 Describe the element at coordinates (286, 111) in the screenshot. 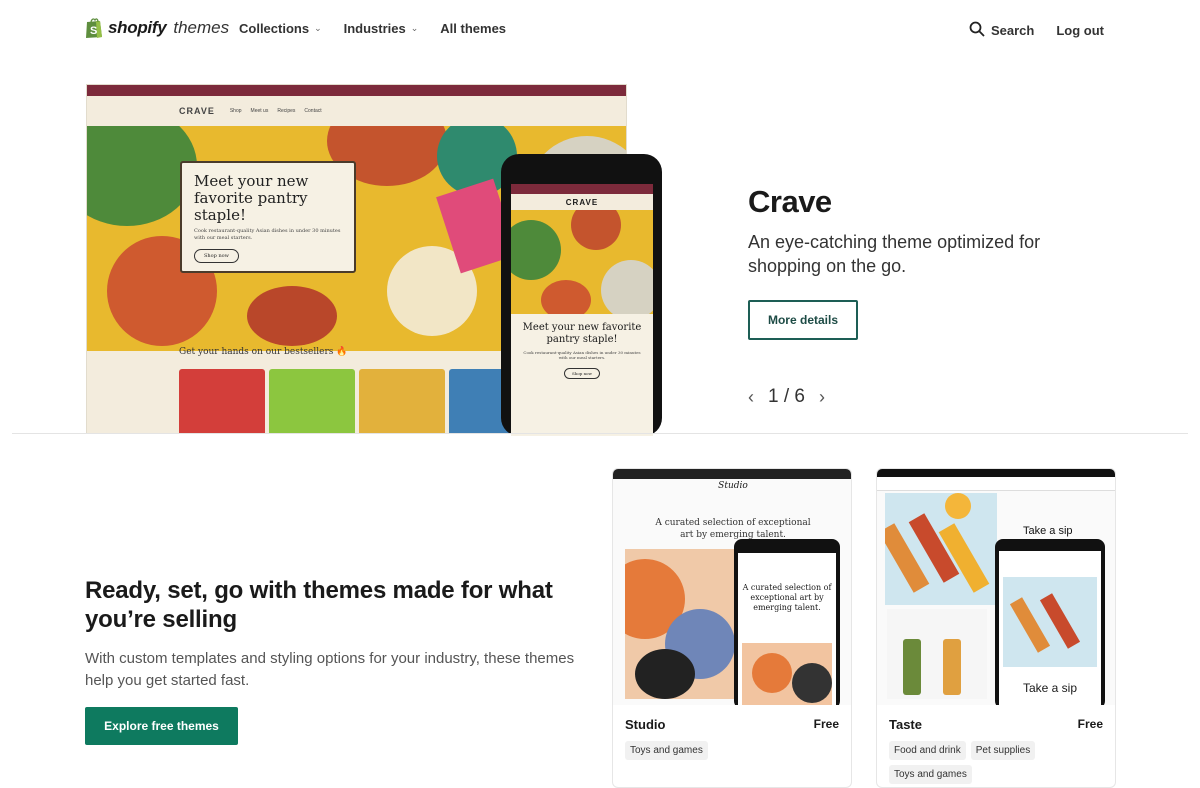

I see `preview-nav-item: Recipes` at that location.